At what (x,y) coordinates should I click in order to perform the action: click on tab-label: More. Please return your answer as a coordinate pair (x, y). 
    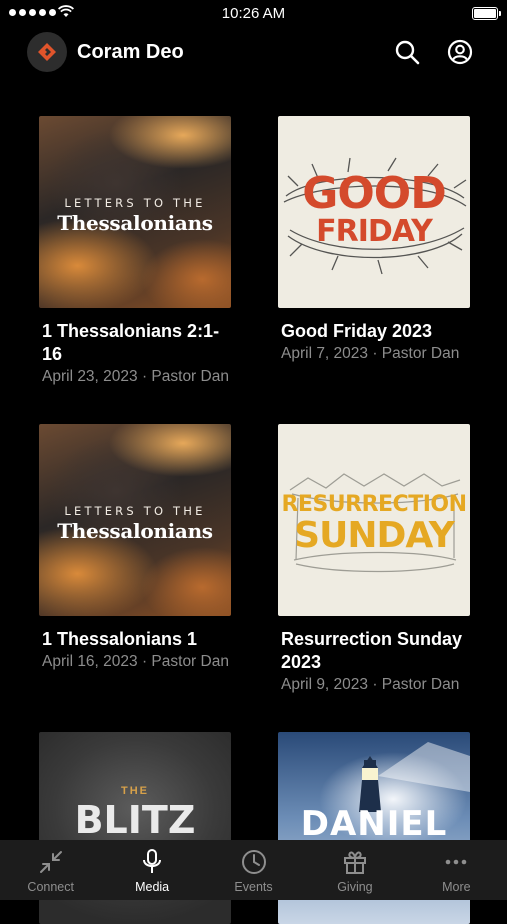
    Looking at the image, I should click on (456, 887).